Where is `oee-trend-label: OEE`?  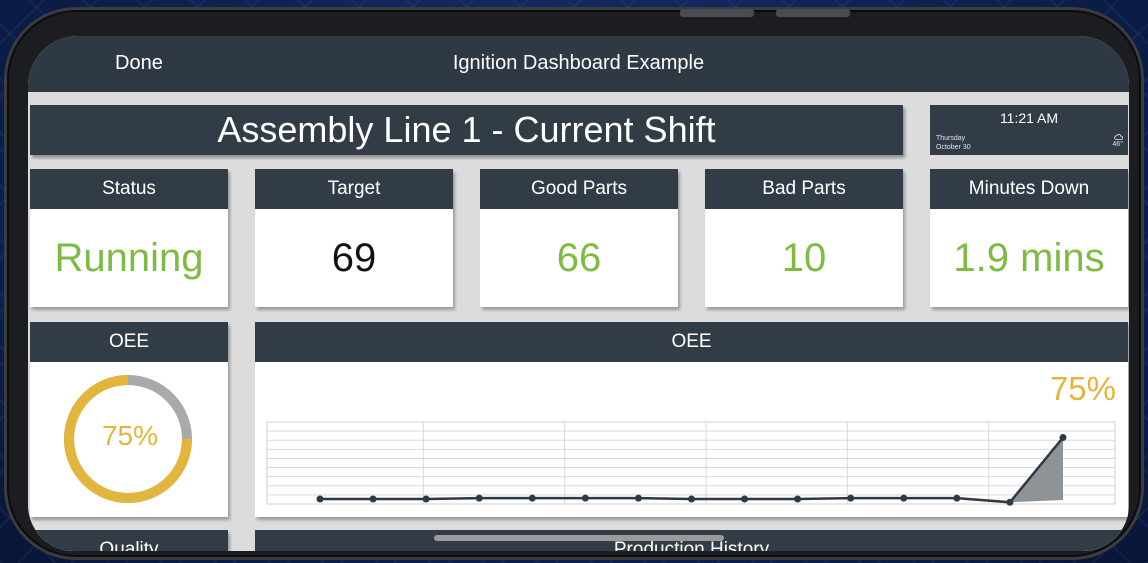
oee-trend-label: OEE is located at coordinates (691, 342).